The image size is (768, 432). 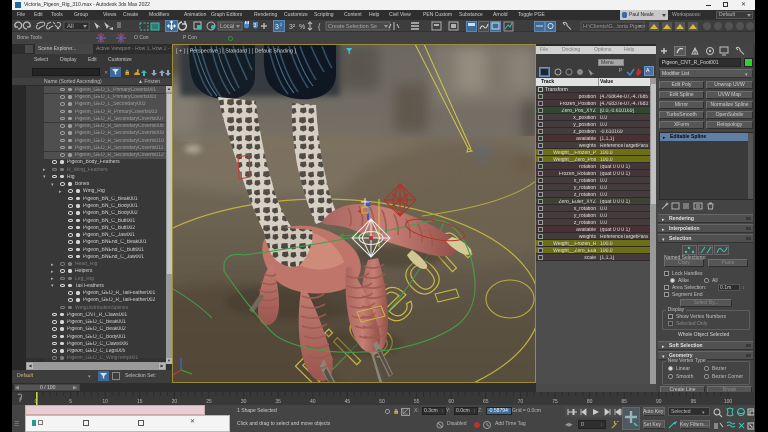 What do you see at coordinates (70, 27) in the screenshot?
I see `svg-text: All` at bounding box center [70, 27].